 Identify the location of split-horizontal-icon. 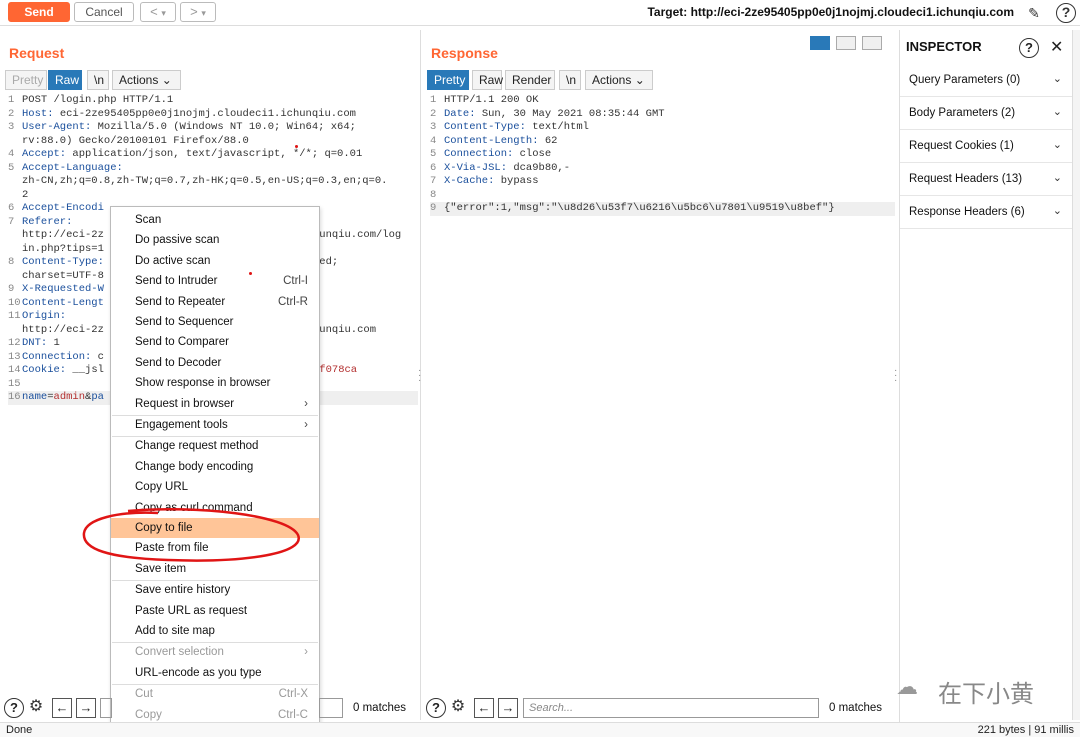
(820, 43).